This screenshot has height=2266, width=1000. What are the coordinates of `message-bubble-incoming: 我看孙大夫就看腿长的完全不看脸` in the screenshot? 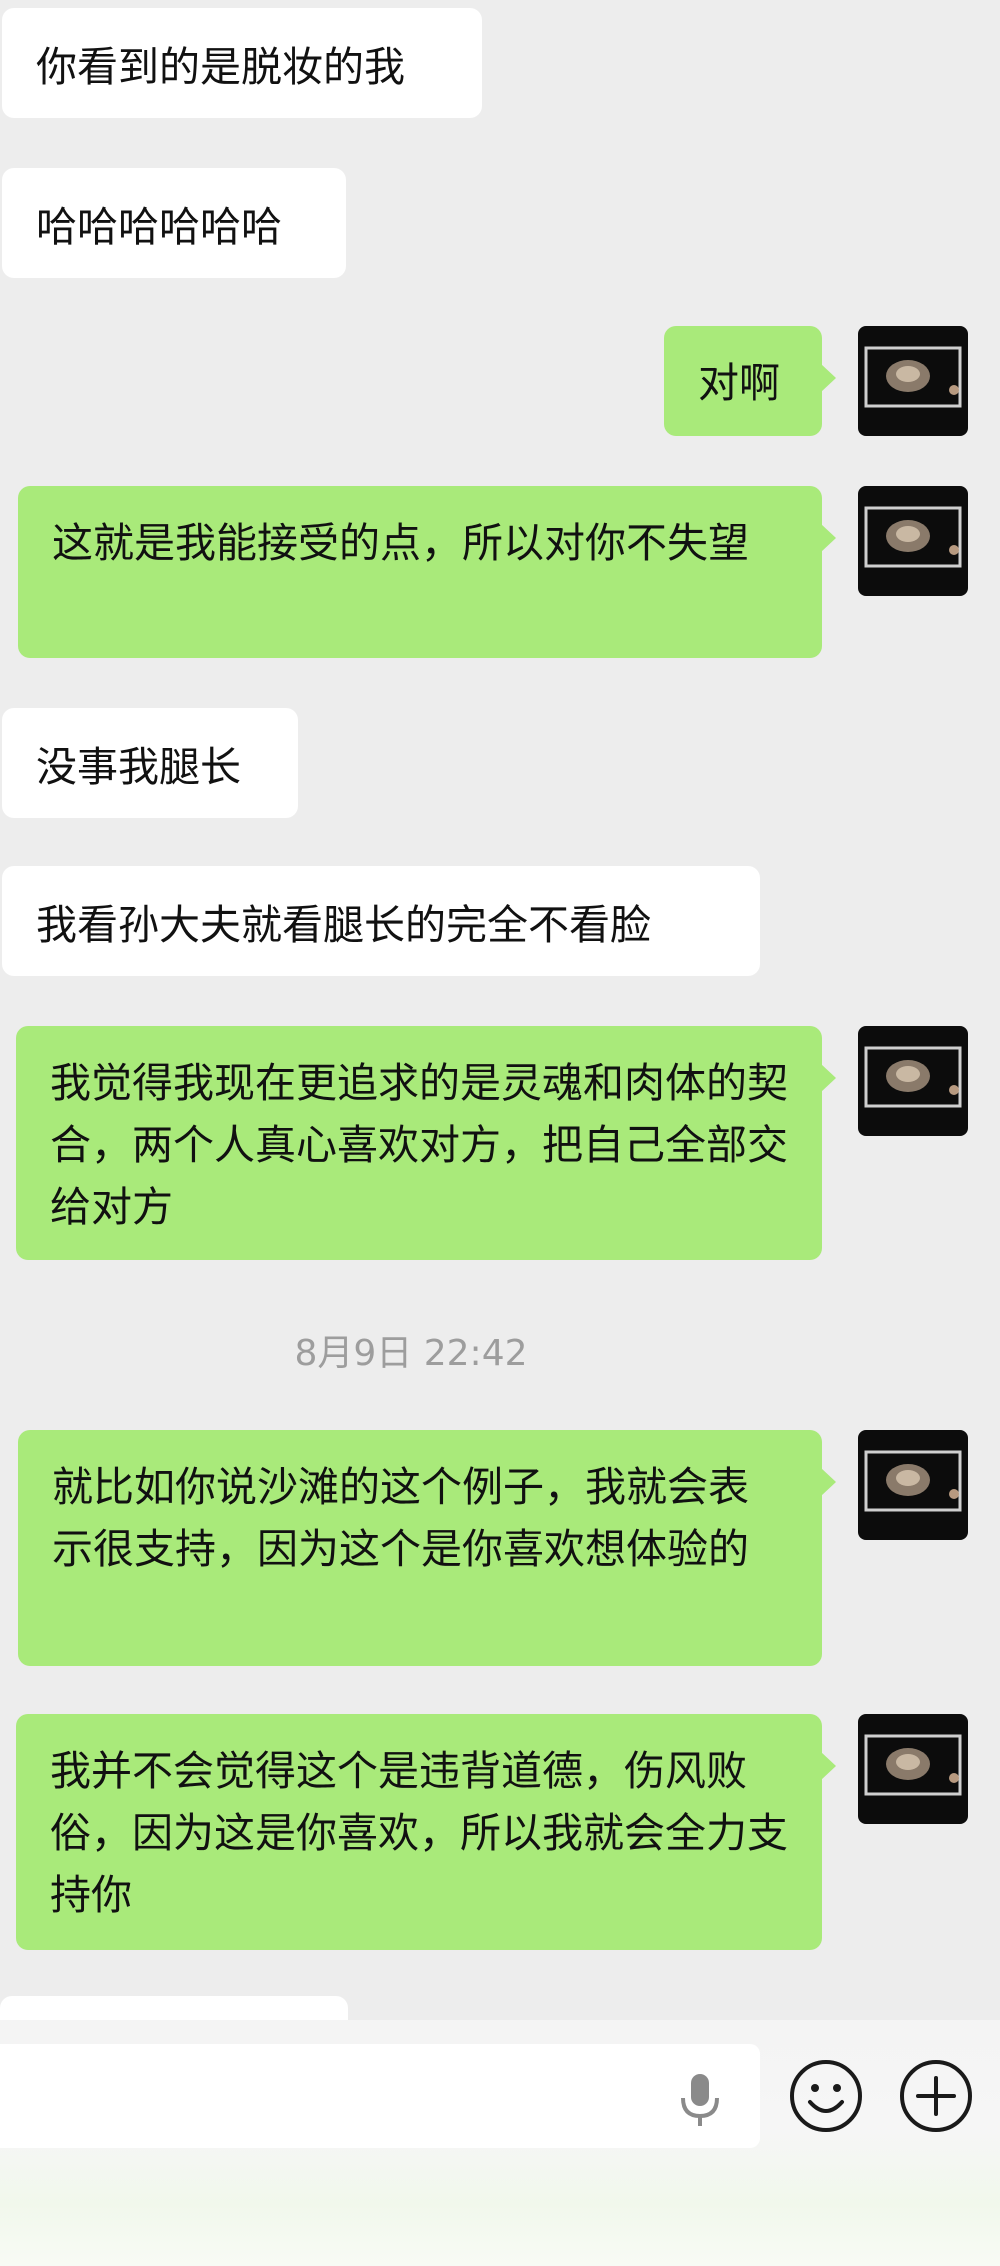 It's located at (381, 921).